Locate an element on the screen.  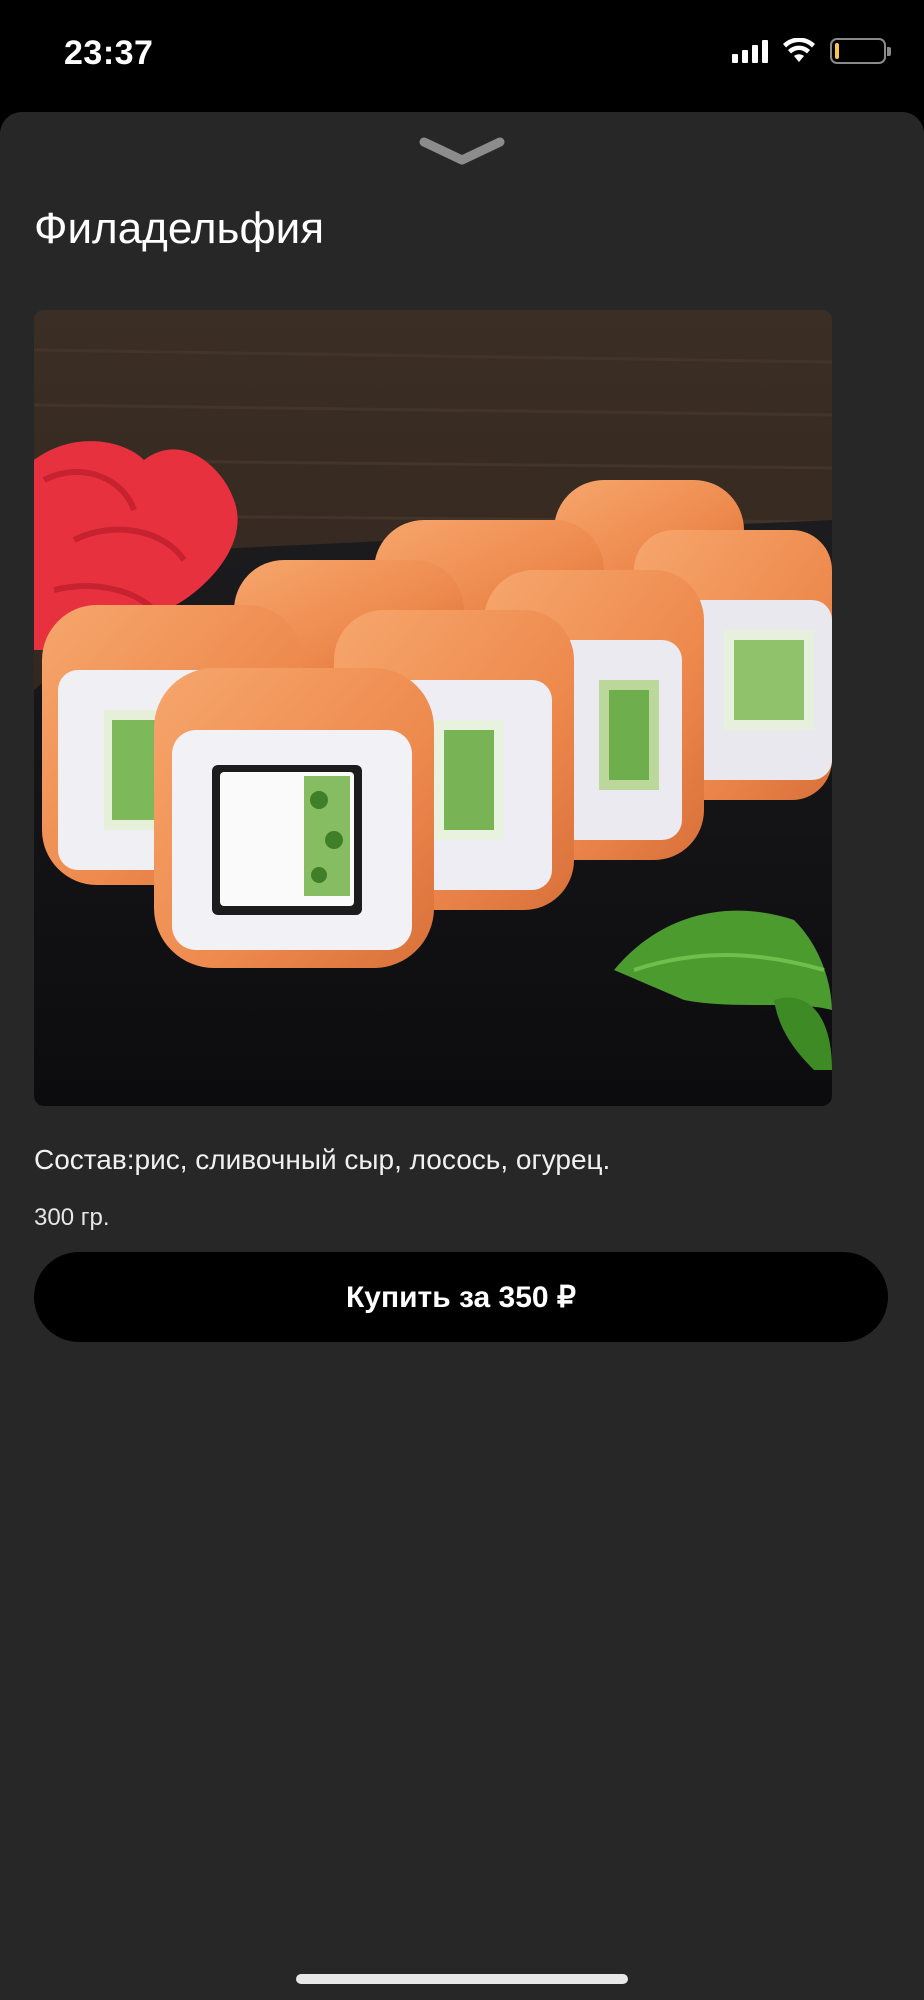
product-weight: 300 гр. is located at coordinates (72, 1217).